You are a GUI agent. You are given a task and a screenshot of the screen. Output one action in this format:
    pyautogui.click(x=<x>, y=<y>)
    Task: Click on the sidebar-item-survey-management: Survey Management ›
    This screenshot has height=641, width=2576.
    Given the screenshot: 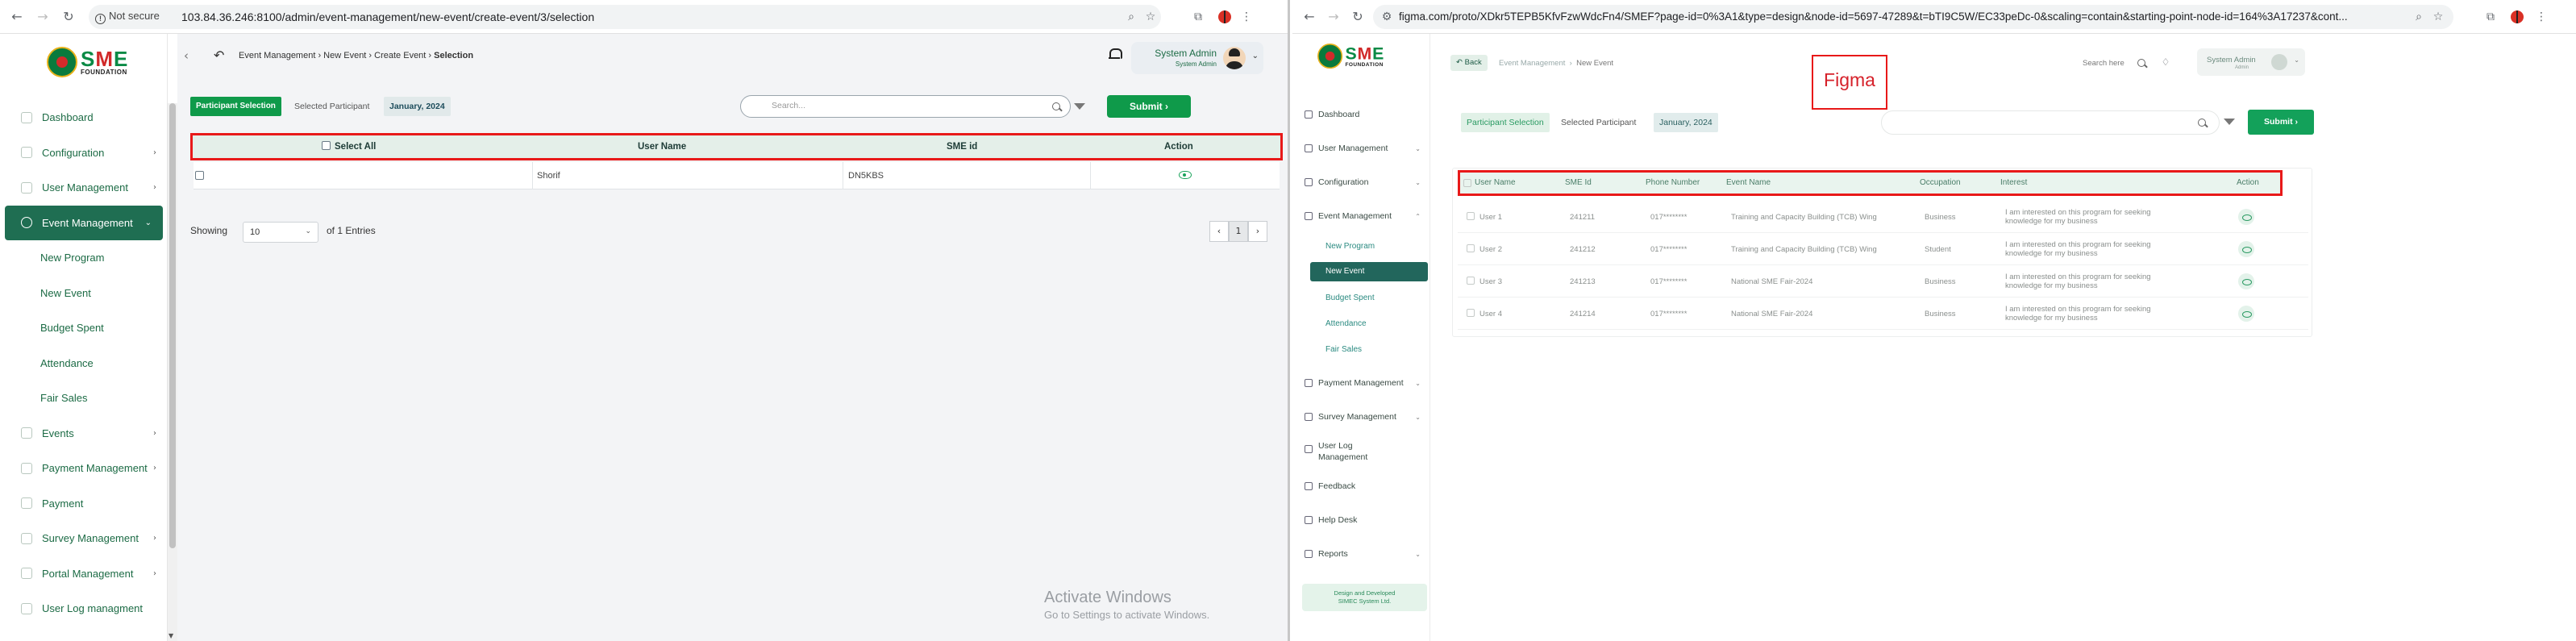 What is the action you would take?
    pyautogui.click(x=84, y=538)
    